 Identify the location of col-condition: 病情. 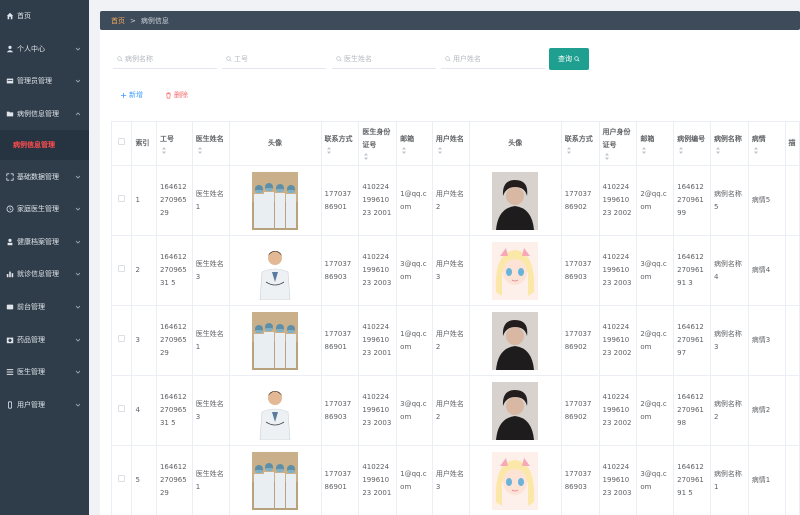
(766, 143).